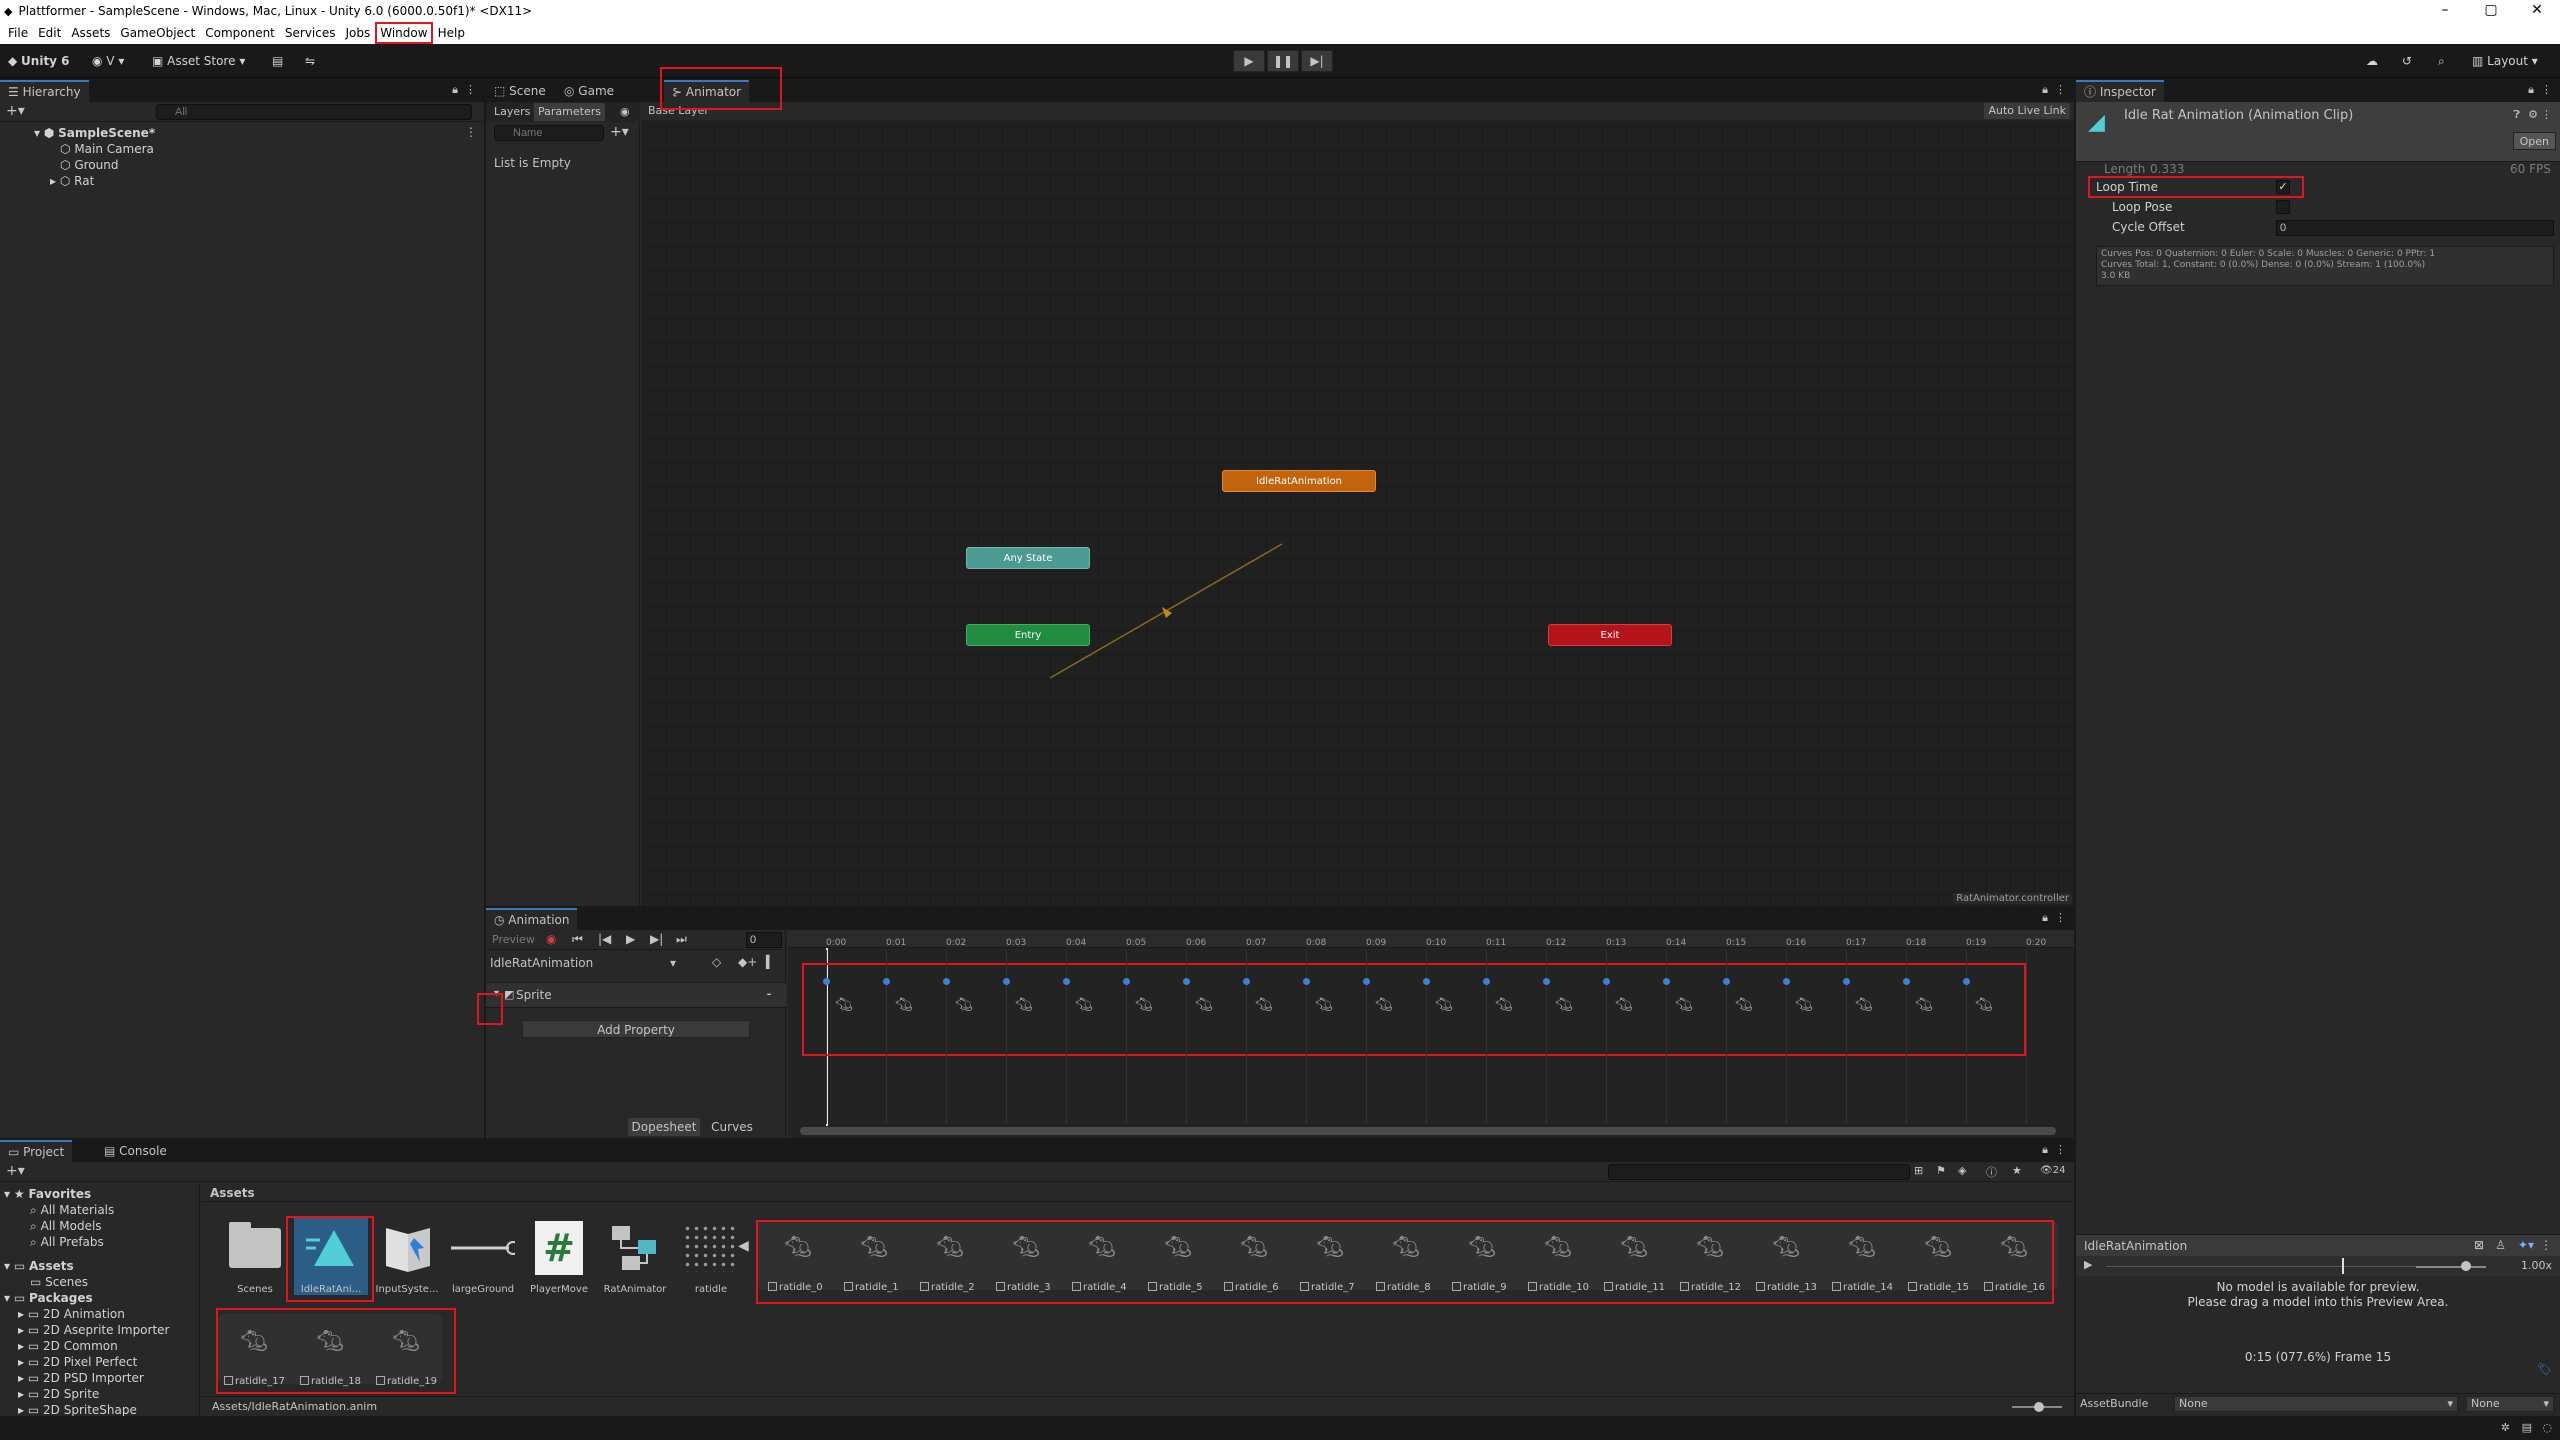 The width and height of the screenshot is (2560, 1440). Describe the element at coordinates (18, 33) in the screenshot. I see `menu-file: File` at that location.